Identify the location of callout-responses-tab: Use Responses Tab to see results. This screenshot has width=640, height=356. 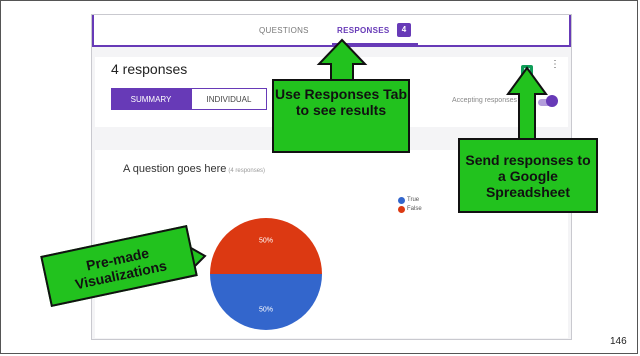
(341, 116).